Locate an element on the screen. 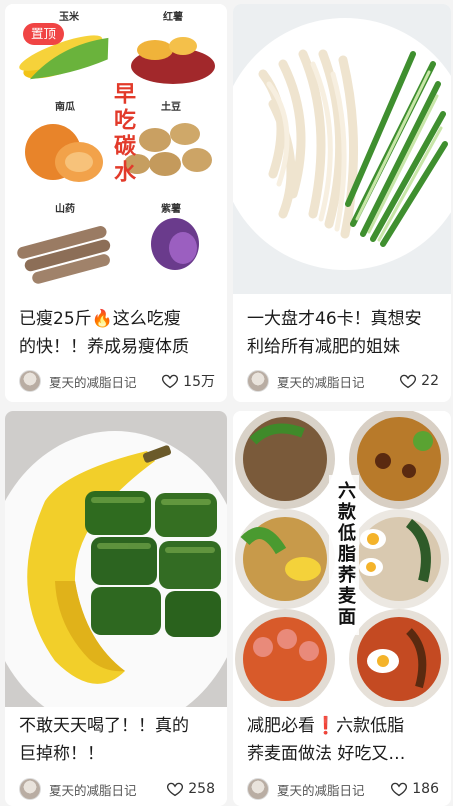 This screenshot has width=453, height=806. note-meta: 夏天的减脂日记 258 is located at coordinates (117, 789).